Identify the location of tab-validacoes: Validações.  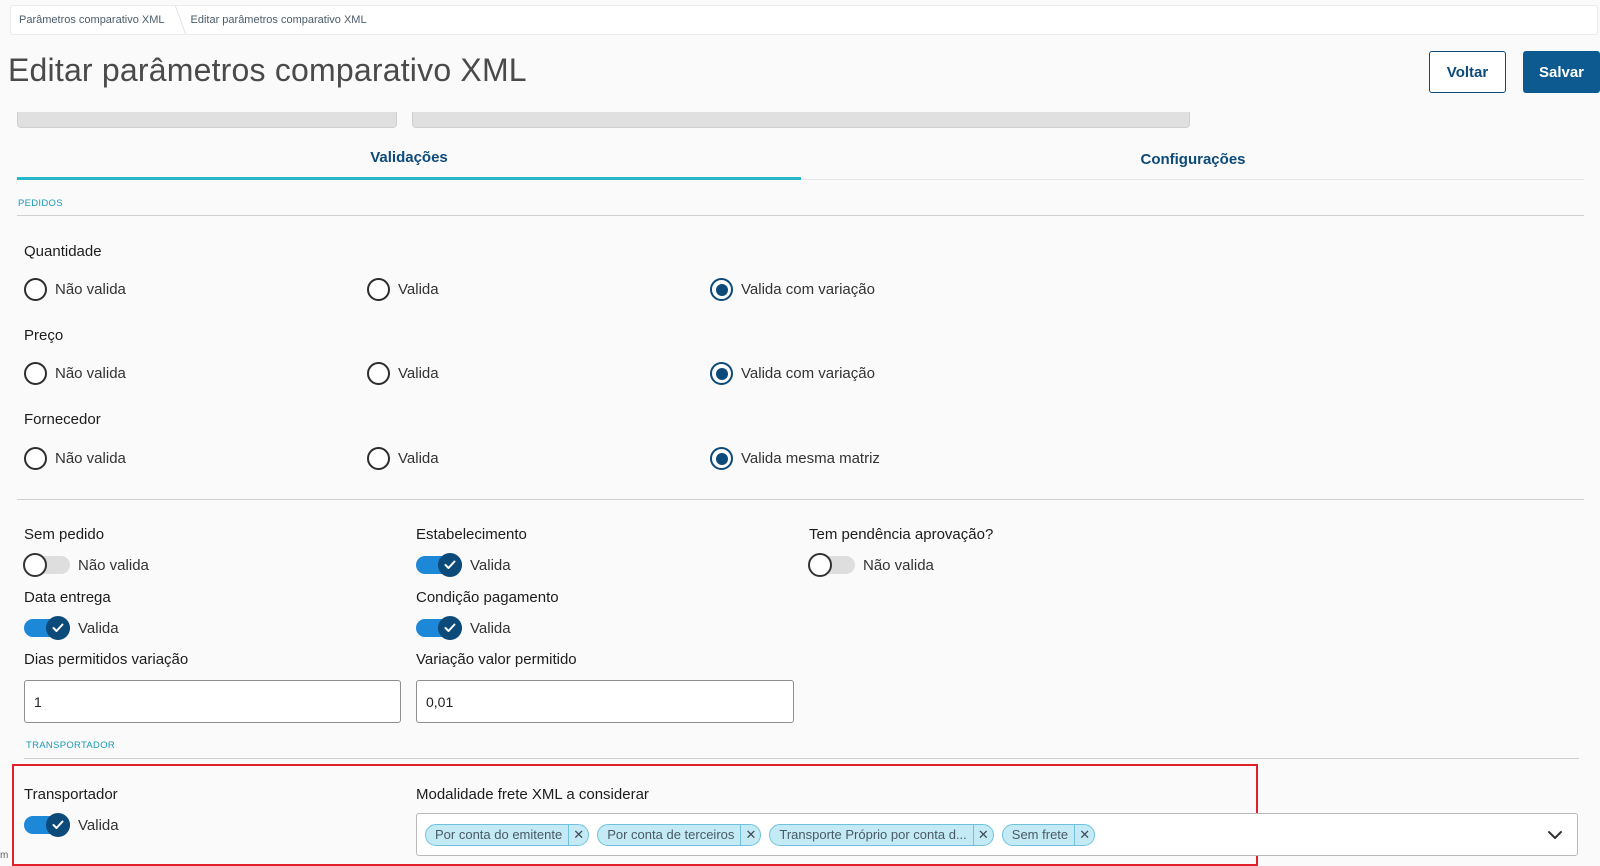
(409, 159).